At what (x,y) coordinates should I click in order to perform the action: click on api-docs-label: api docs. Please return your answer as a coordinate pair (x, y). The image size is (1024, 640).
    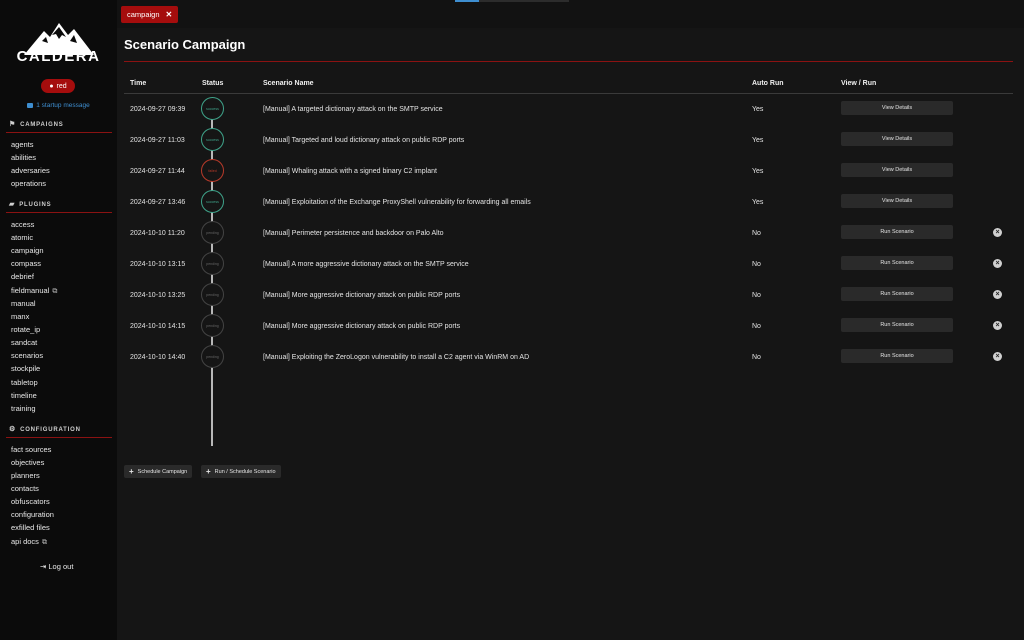
    Looking at the image, I should click on (25, 541).